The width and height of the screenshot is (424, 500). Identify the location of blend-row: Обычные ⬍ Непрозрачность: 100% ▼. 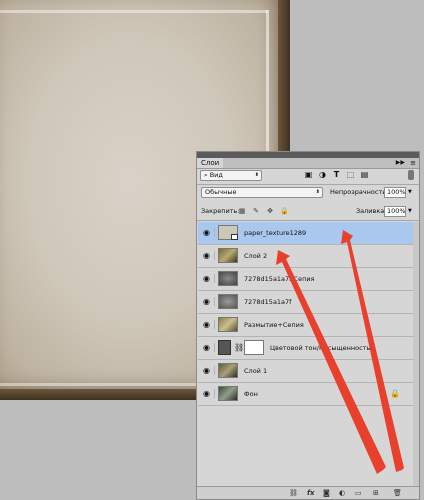
(309, 194).